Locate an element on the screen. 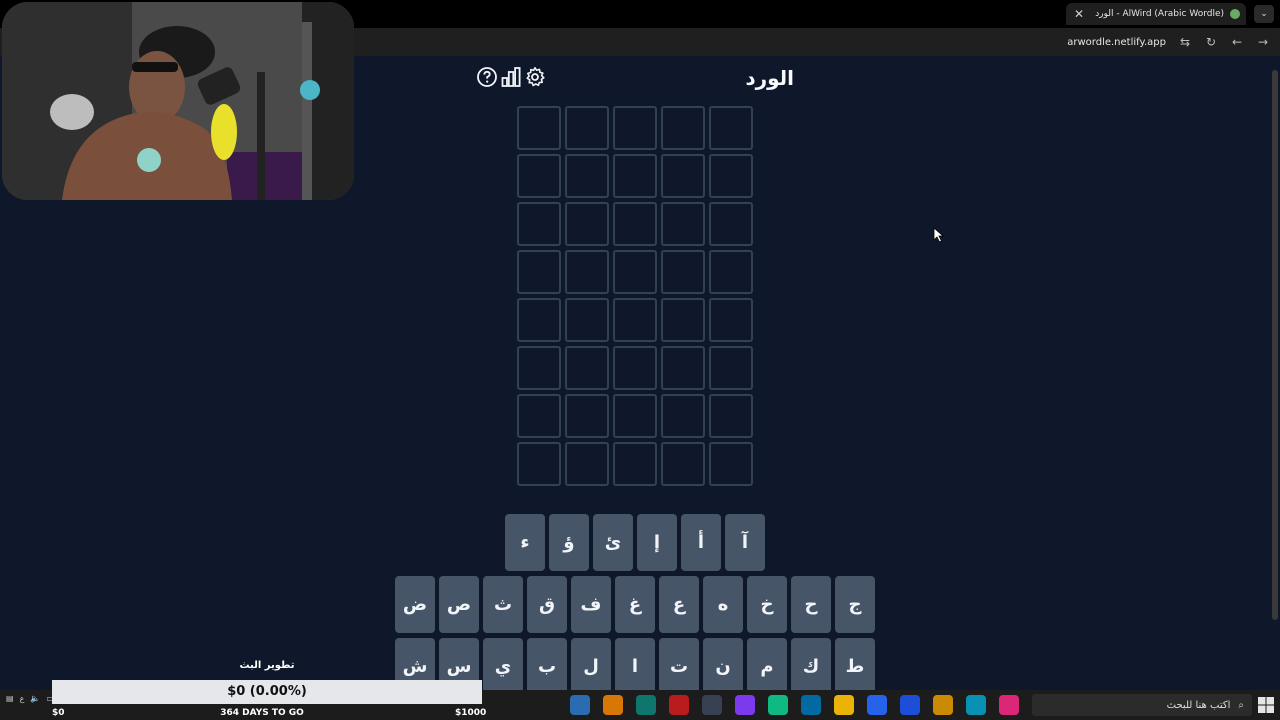 This screenshot has height=720, width=1280. keyboard-key: ث is located at coordinates (503, 604).